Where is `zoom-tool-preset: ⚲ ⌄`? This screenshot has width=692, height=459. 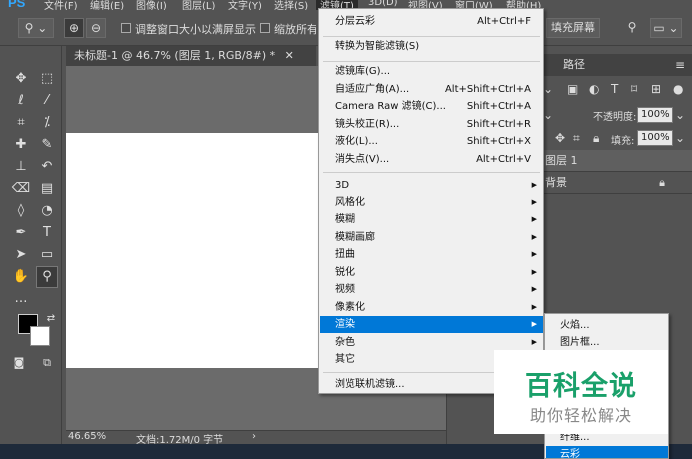
zoom-tool-preset: ⚲ ⌄ is located at coordinates (36, 28).